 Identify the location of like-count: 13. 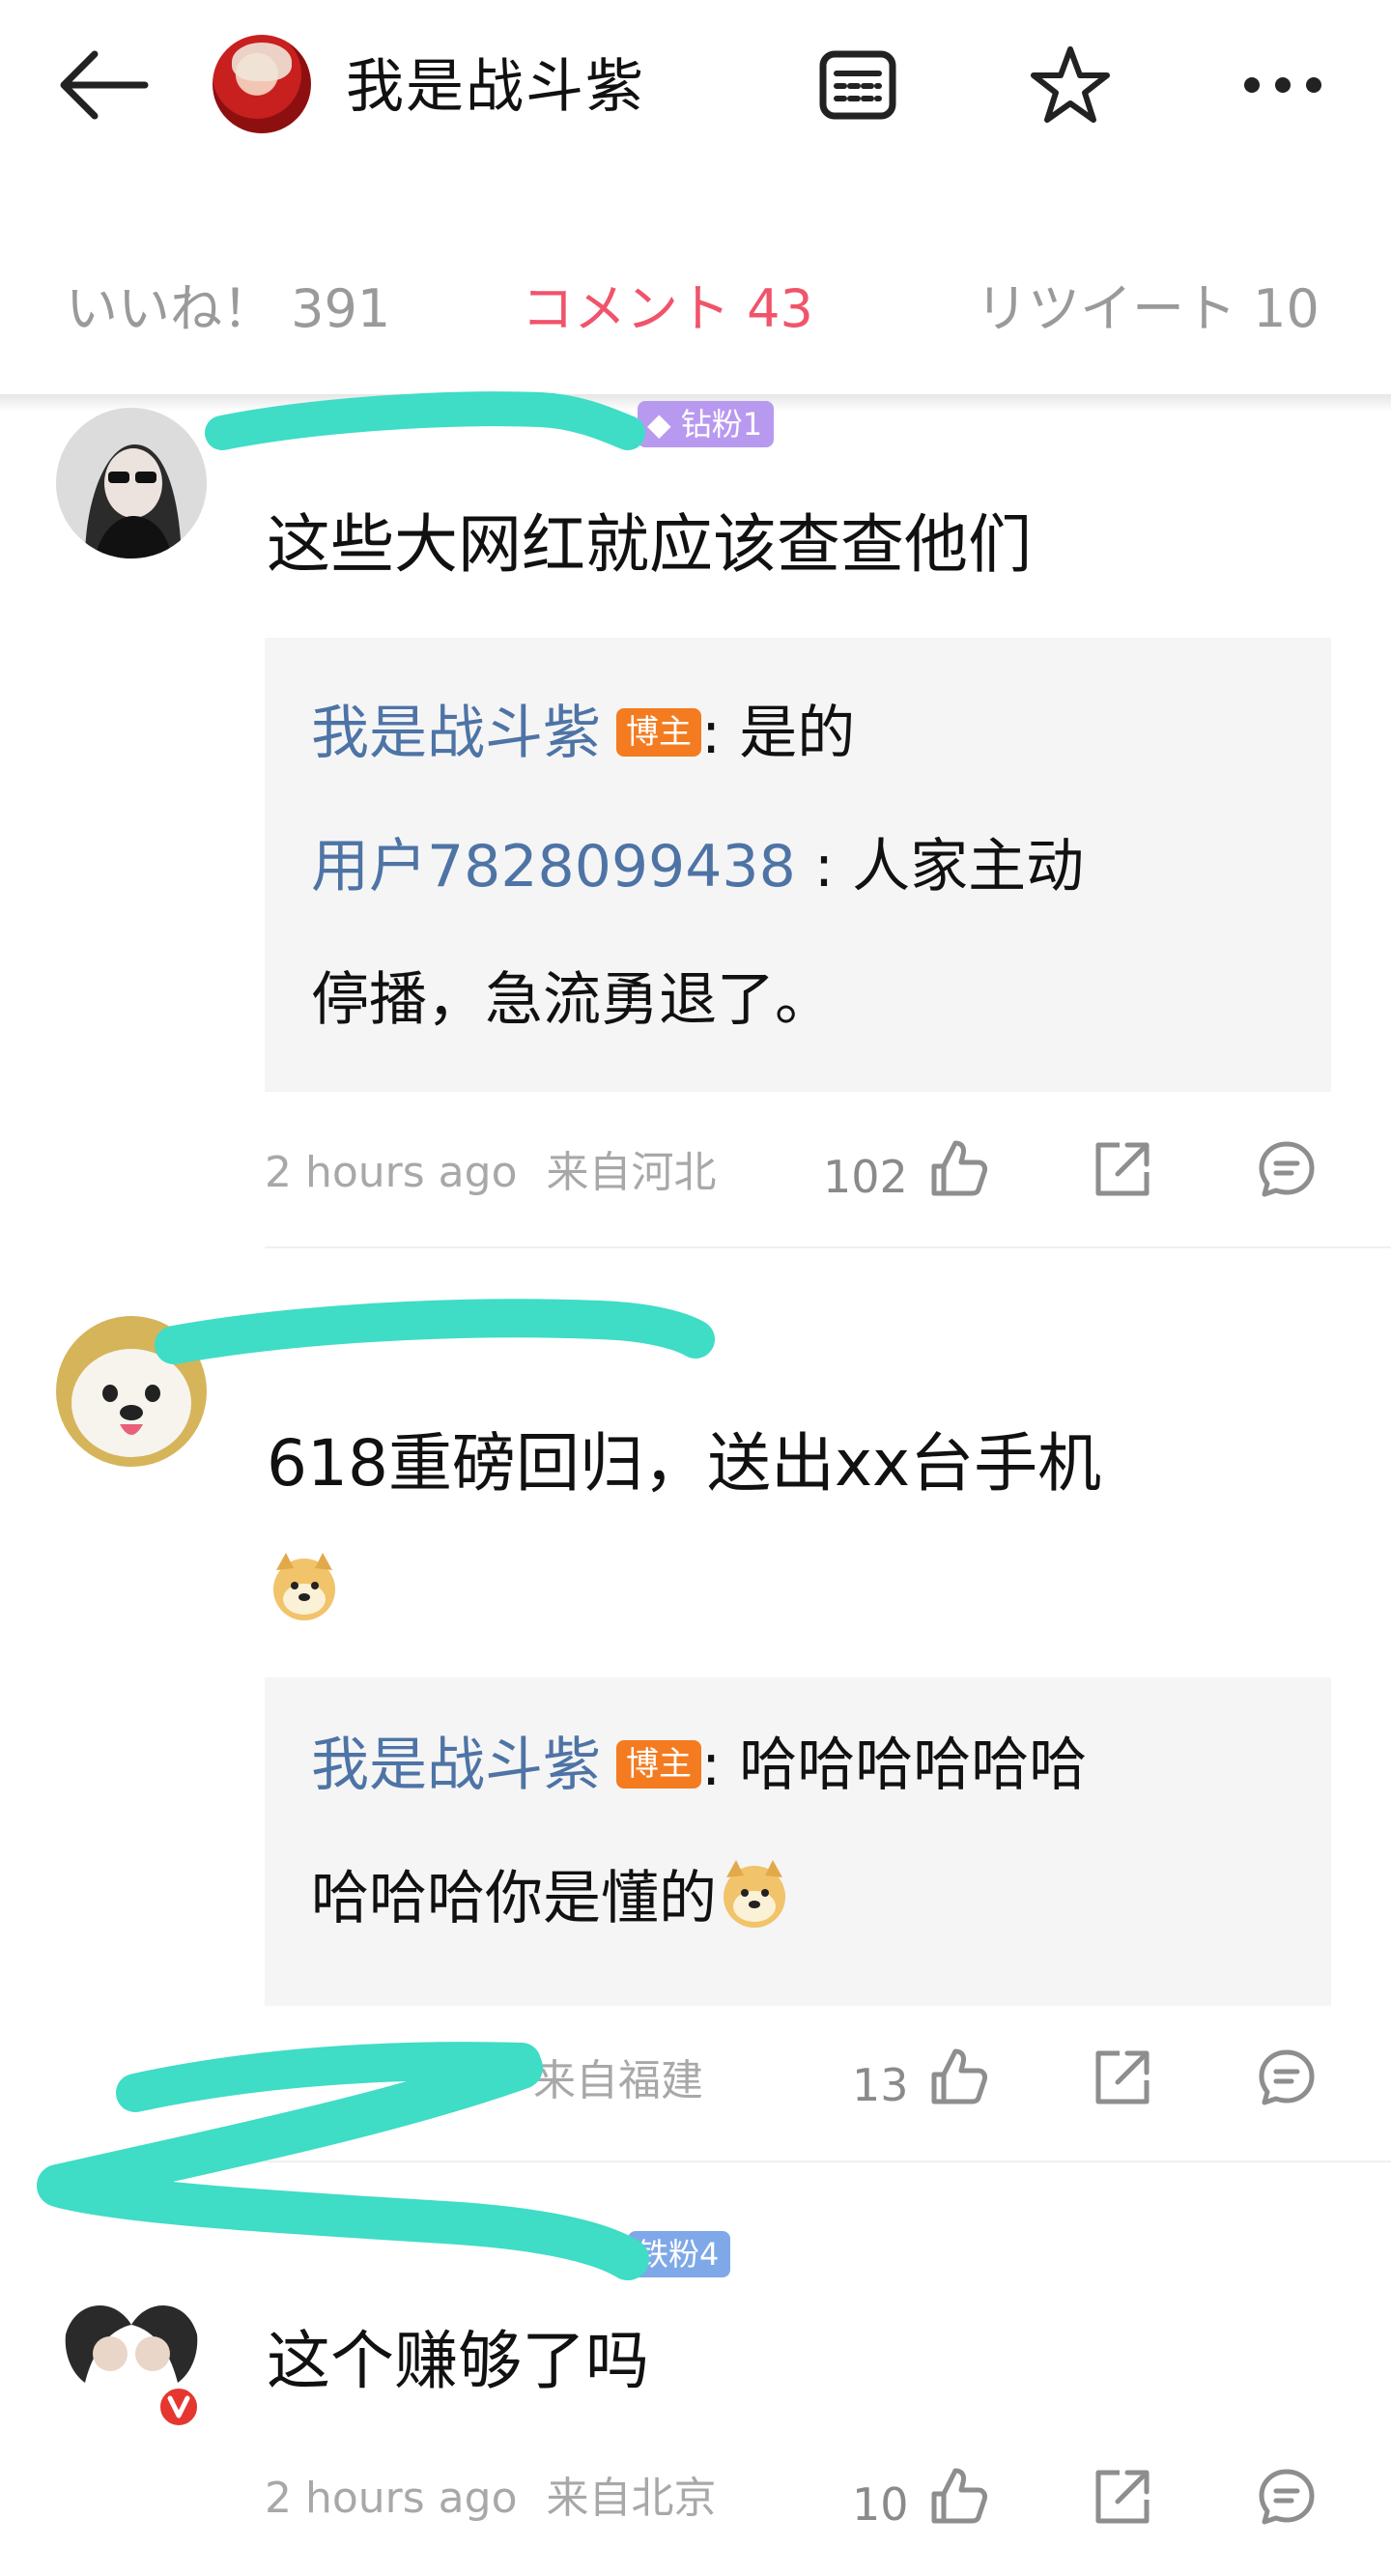
(880, 2085).